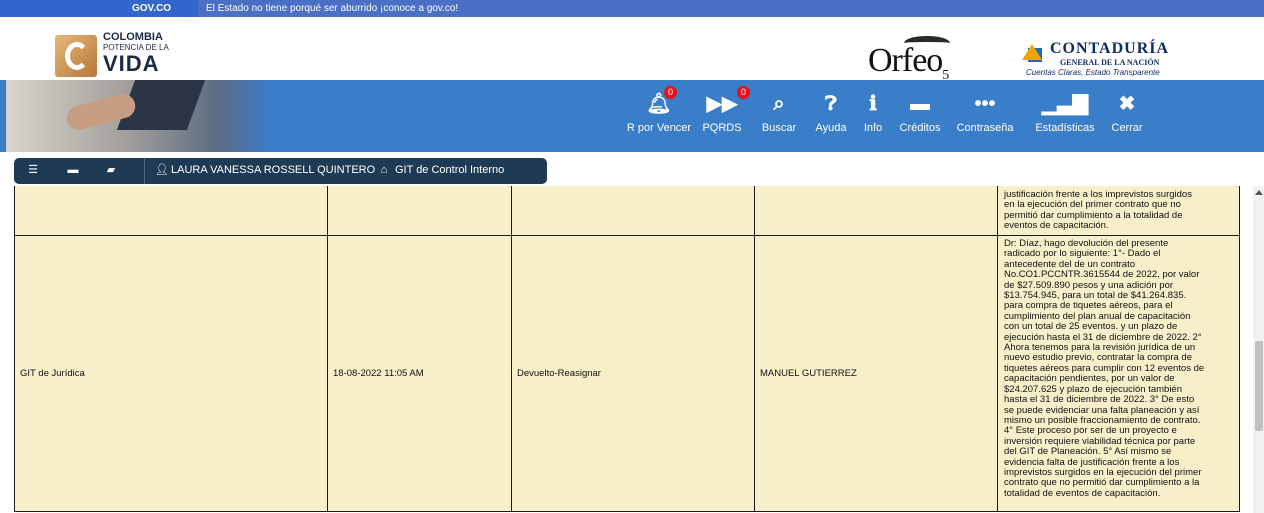  I want to click on nav-item-info: ℹ︎ Info, so click(873, 112).